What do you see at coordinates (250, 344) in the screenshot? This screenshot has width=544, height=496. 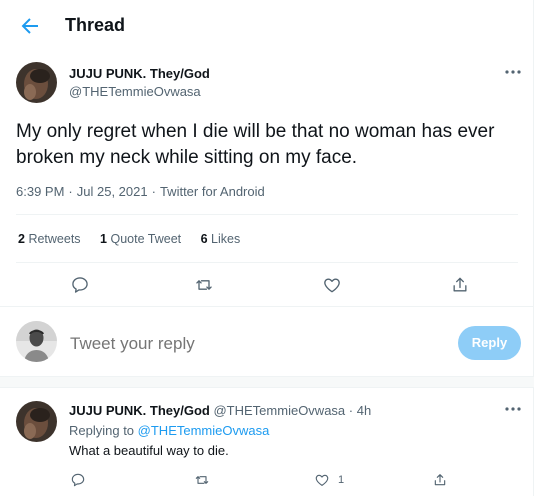 I see `reply-input` at bounding box center [250, 344].